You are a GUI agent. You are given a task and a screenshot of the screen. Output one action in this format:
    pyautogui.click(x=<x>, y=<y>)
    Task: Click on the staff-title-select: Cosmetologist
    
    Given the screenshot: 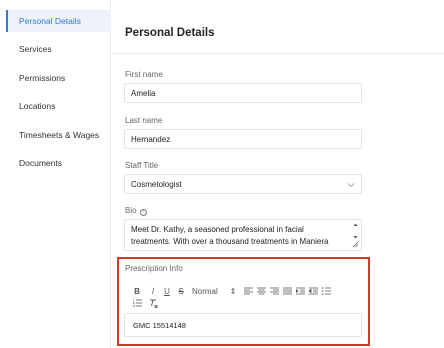 What is the action you would take?
    pyautogui.click(x=243, y=184)
    